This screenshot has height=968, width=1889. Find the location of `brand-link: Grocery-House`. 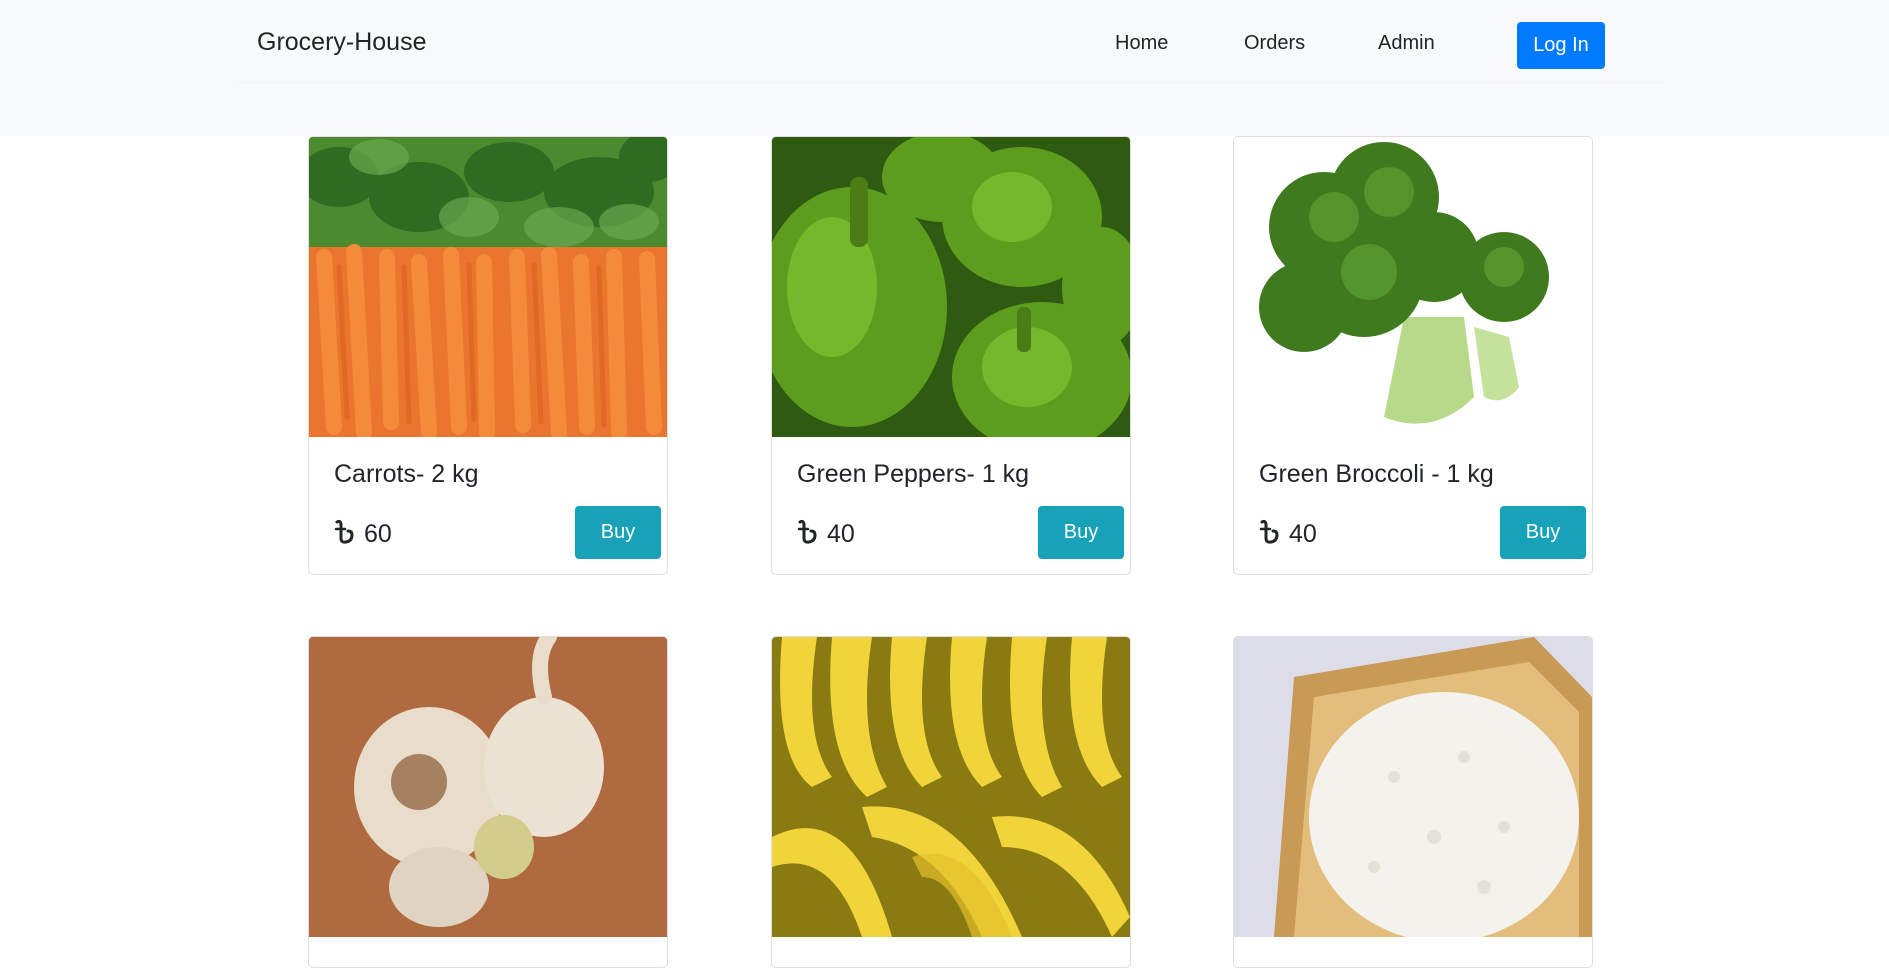

brand-link: Grocery-House is located at coordinates (342, 42).